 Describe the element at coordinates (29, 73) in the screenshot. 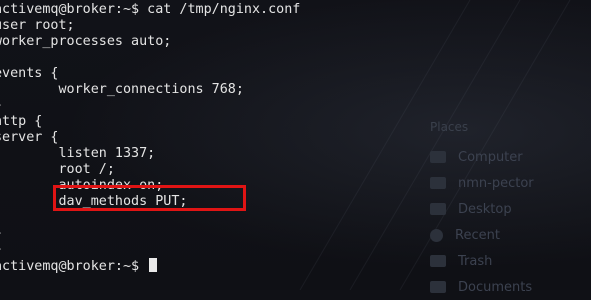

I see `terminal-line: events {` at that location.